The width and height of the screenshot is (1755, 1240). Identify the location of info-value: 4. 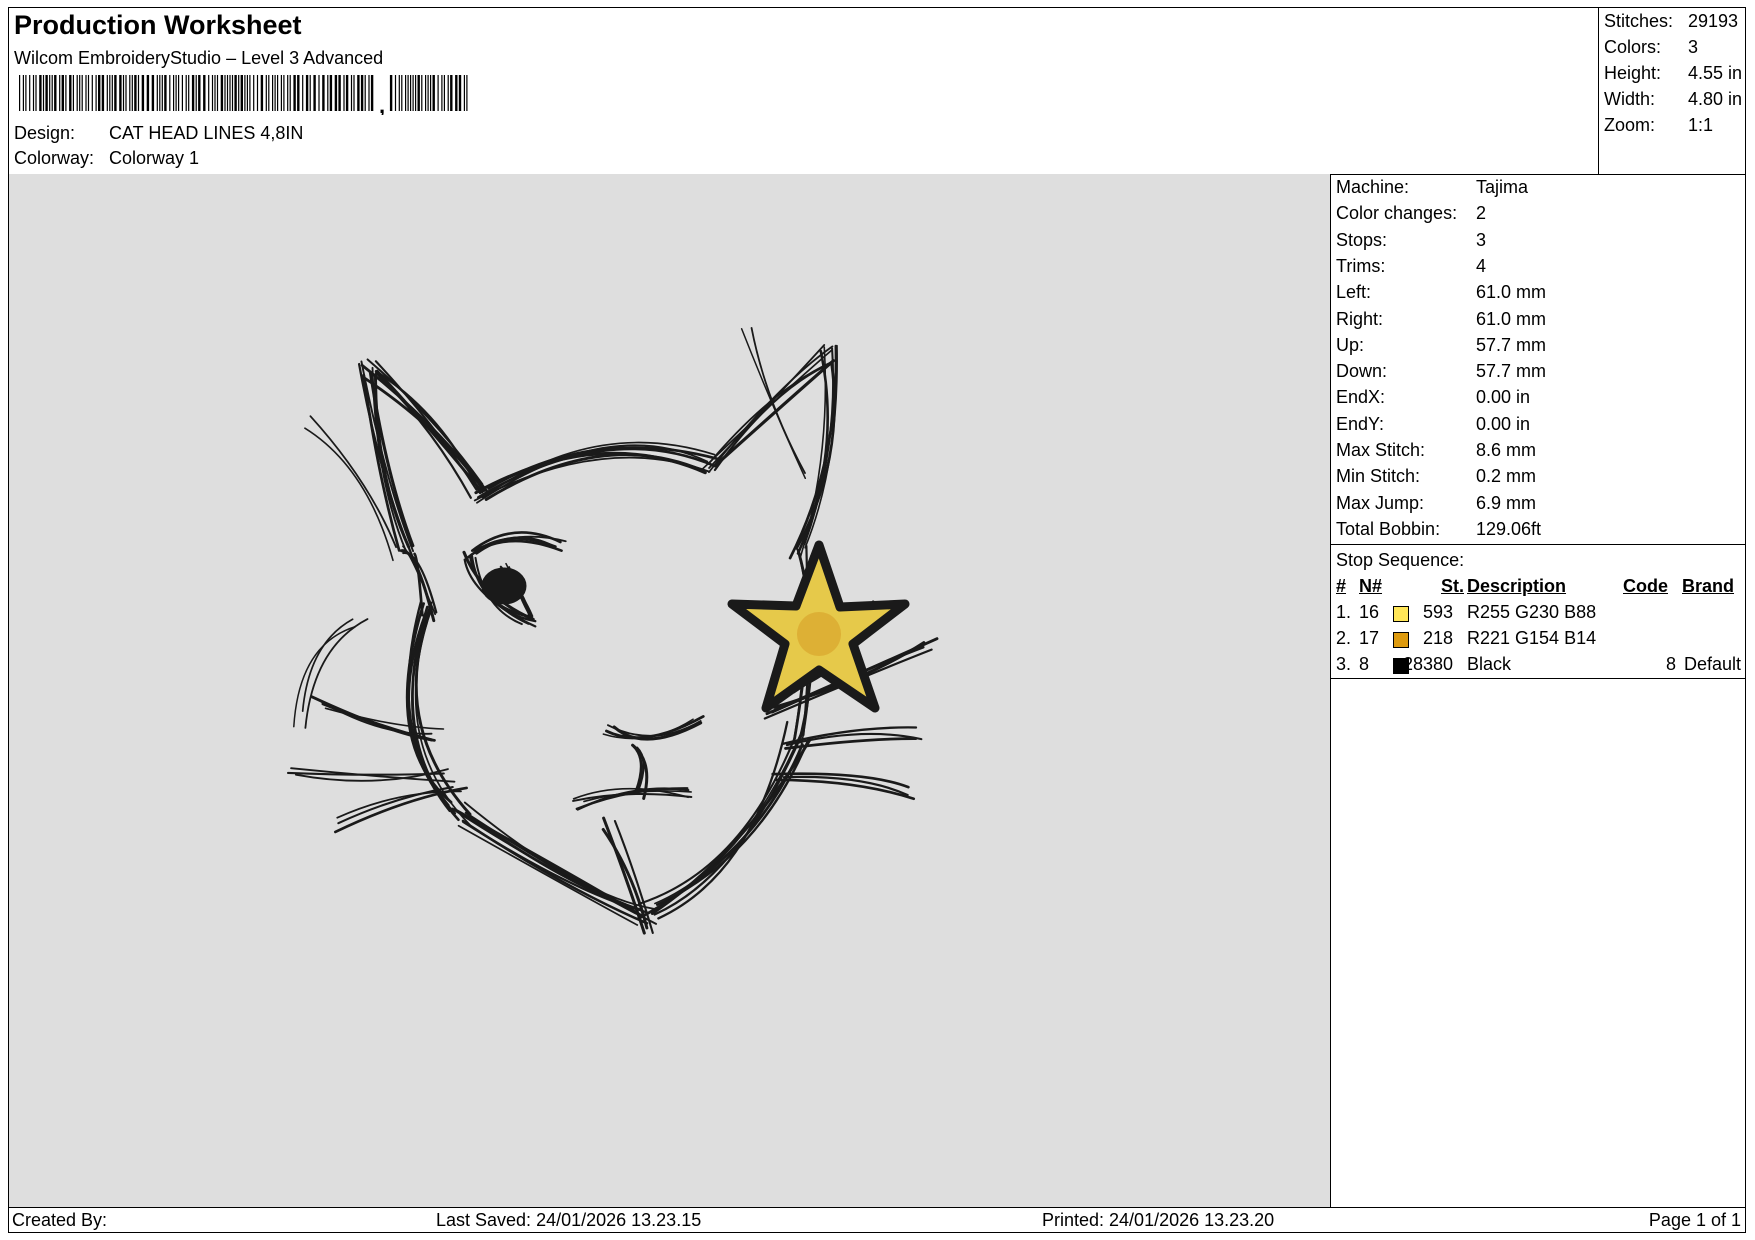
(1481, 265).